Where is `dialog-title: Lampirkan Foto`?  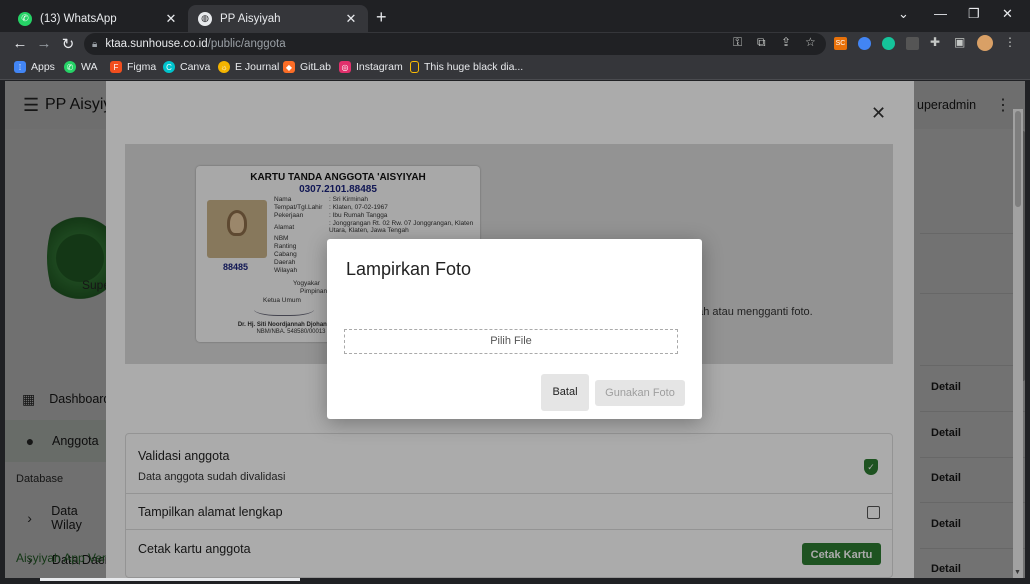
dialog-title: Lampirkan Foto is located at coordinates (409, 269).